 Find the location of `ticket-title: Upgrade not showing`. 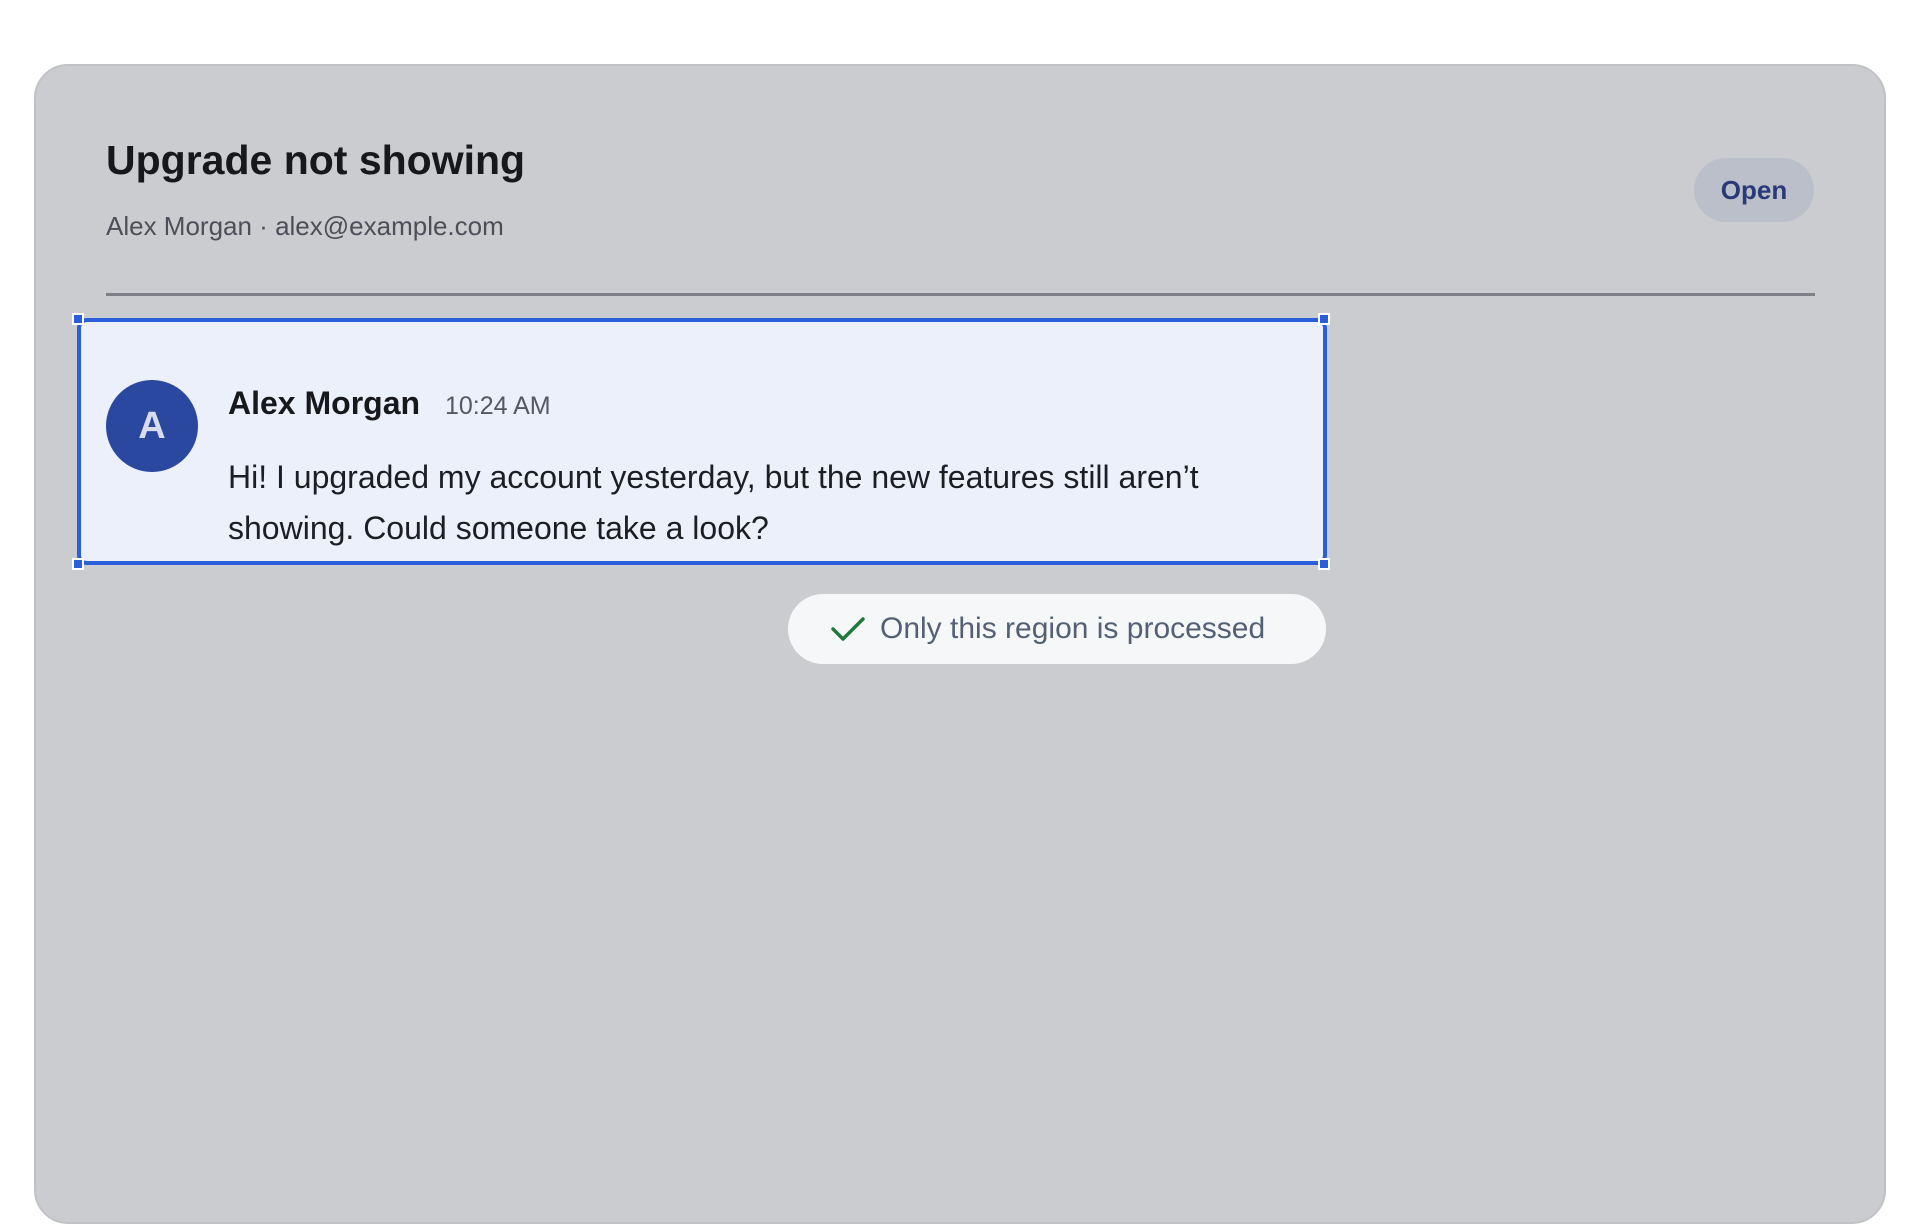

ticket-title: Upgrade not showing is located at coordinates (316, 160).